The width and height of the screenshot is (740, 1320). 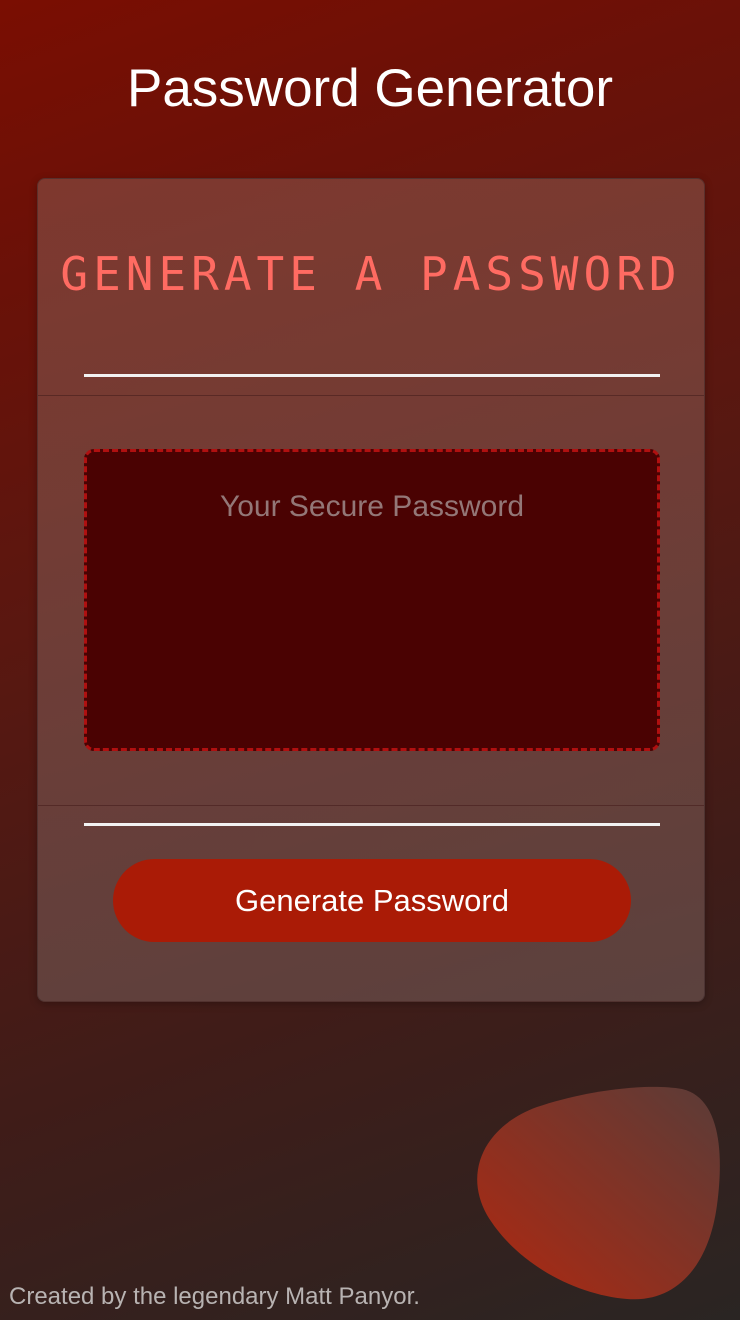 I want to click on card-header: Generate a Password, so click(x=371, y=287).